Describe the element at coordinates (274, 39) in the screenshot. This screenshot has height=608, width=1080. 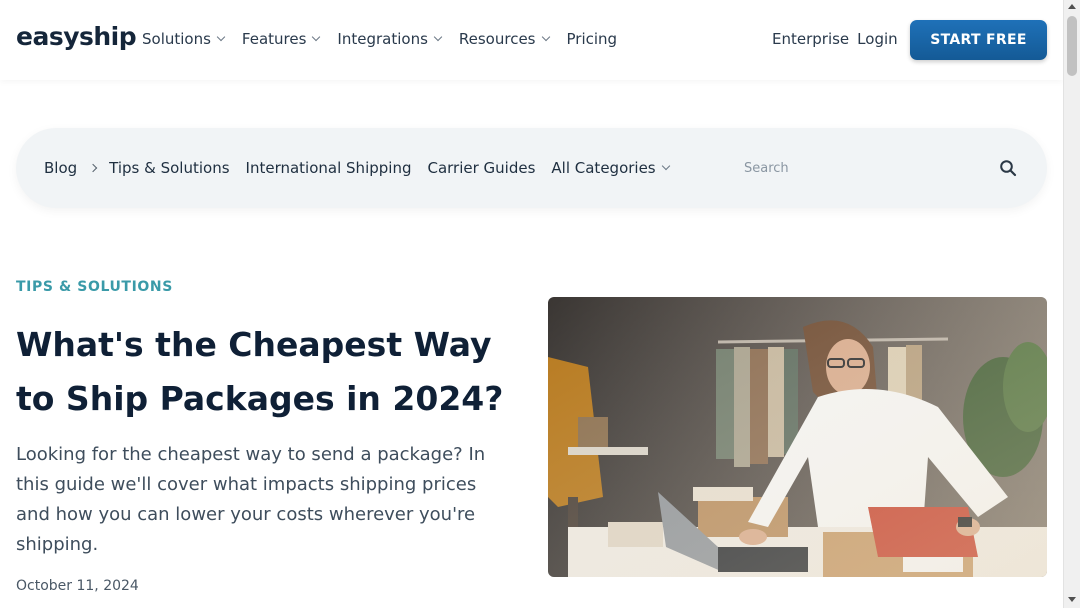
I see `nav-features-label: Features` at that location.